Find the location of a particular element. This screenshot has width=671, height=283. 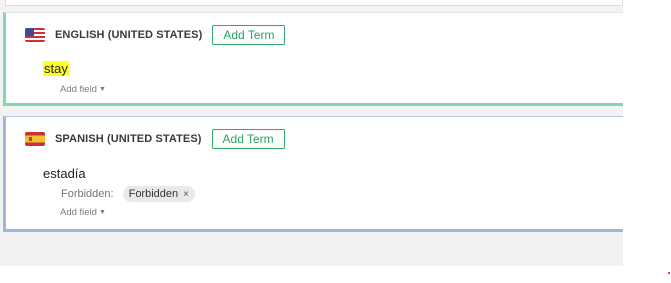

close-icon: × is located at coordinates (186, 194).